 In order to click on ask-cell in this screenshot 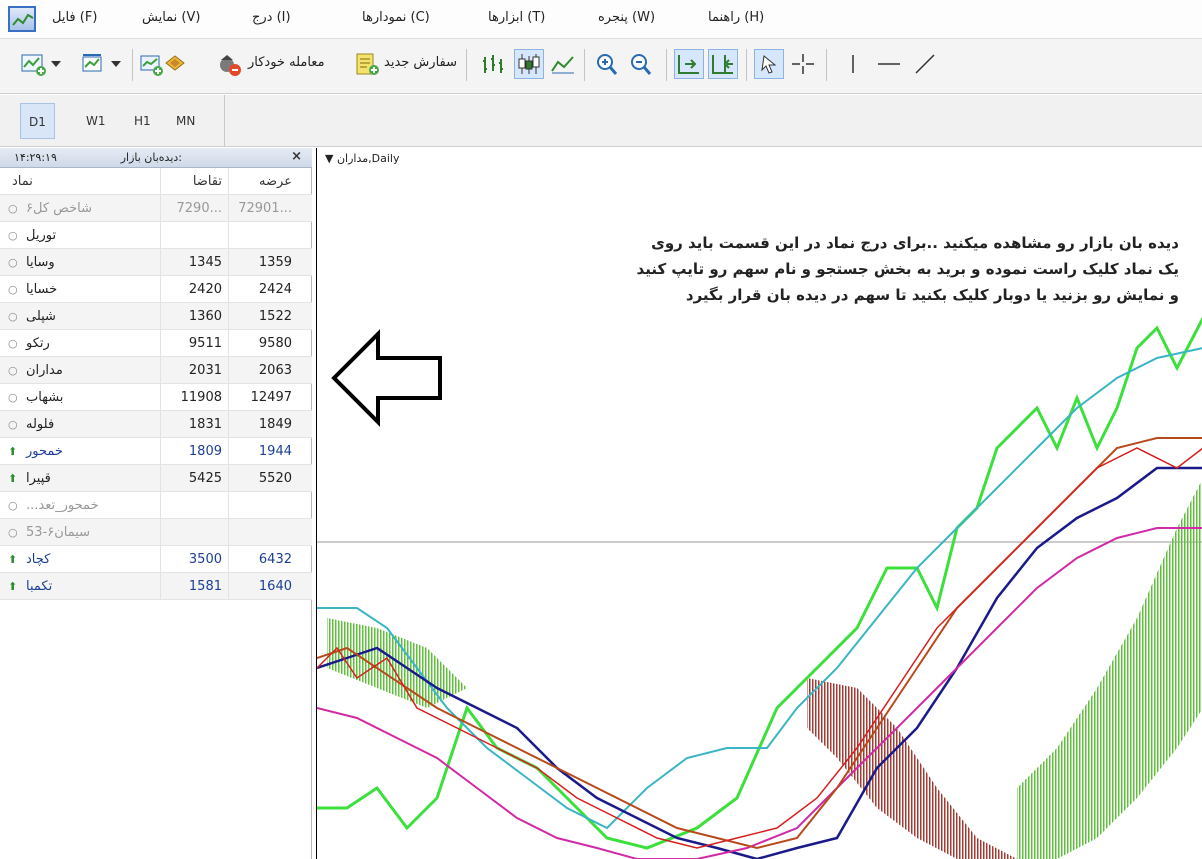, I will do `click(263, 532)`.